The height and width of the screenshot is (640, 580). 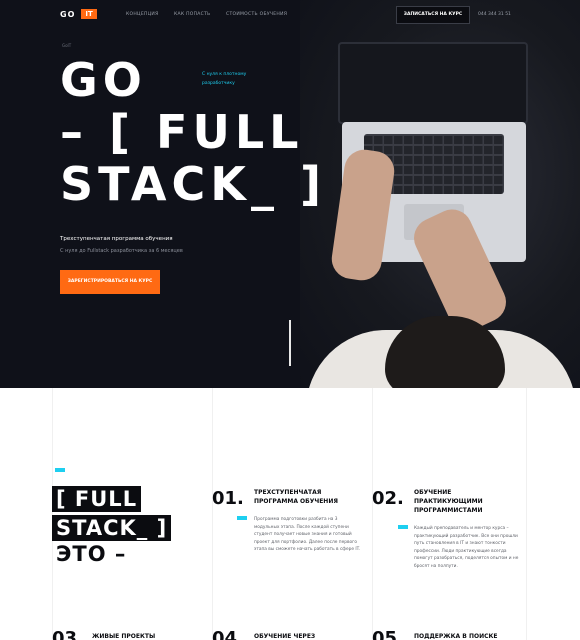 I want to click on step-5-title: Поддержка в поиске, so click(x=456, y=636).